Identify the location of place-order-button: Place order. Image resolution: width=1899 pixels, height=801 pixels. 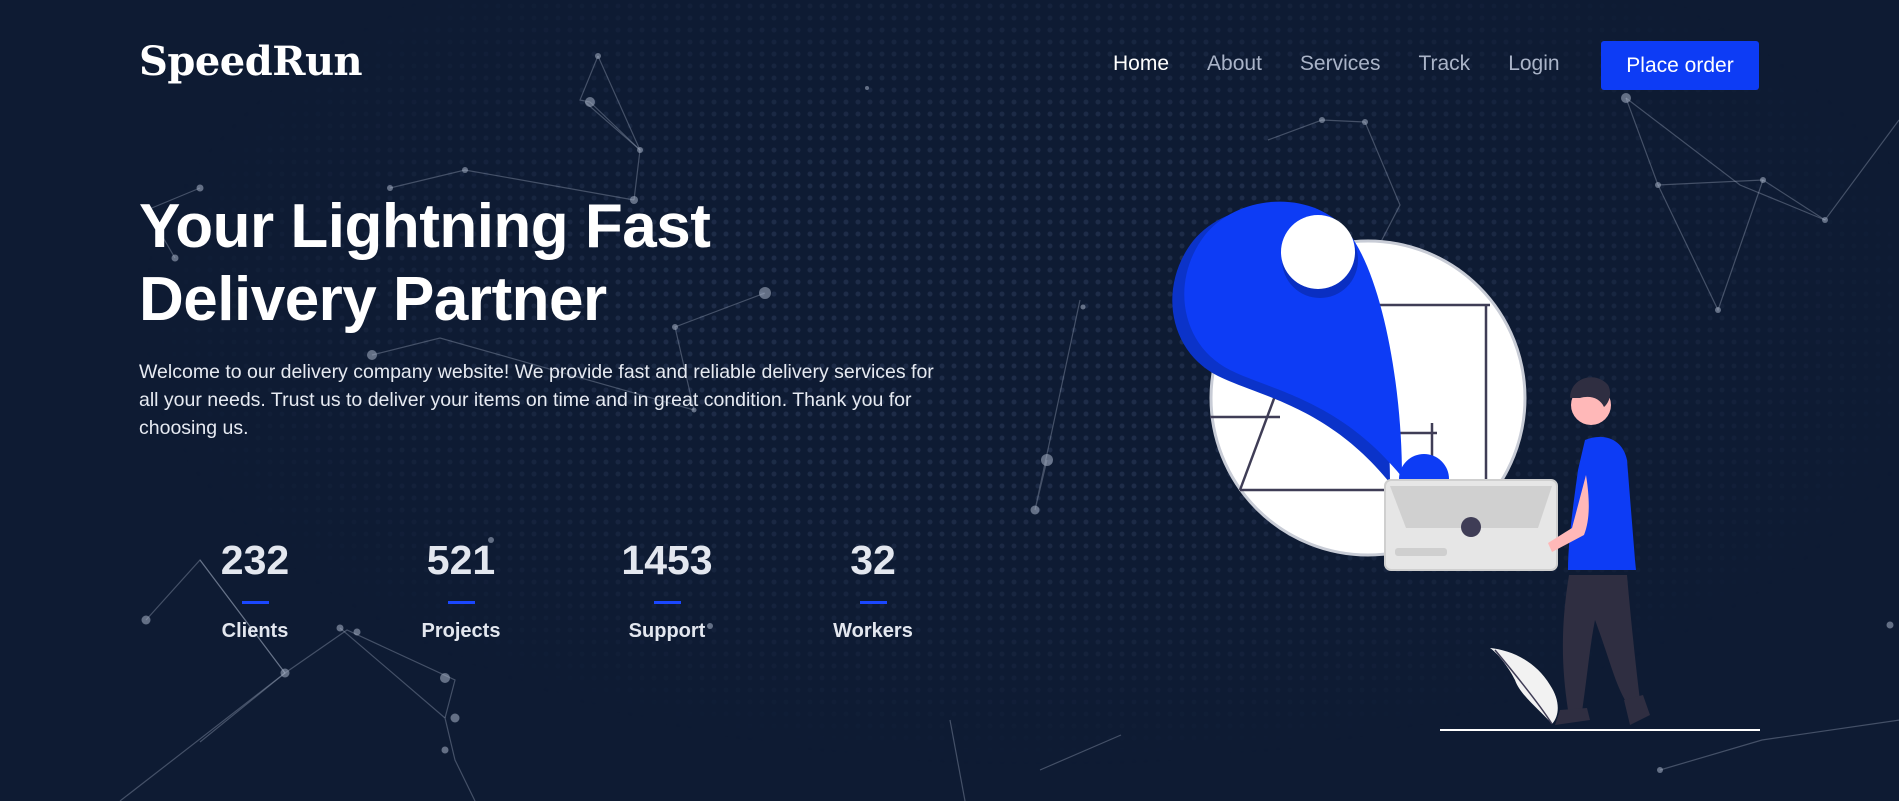
(1680, 65).